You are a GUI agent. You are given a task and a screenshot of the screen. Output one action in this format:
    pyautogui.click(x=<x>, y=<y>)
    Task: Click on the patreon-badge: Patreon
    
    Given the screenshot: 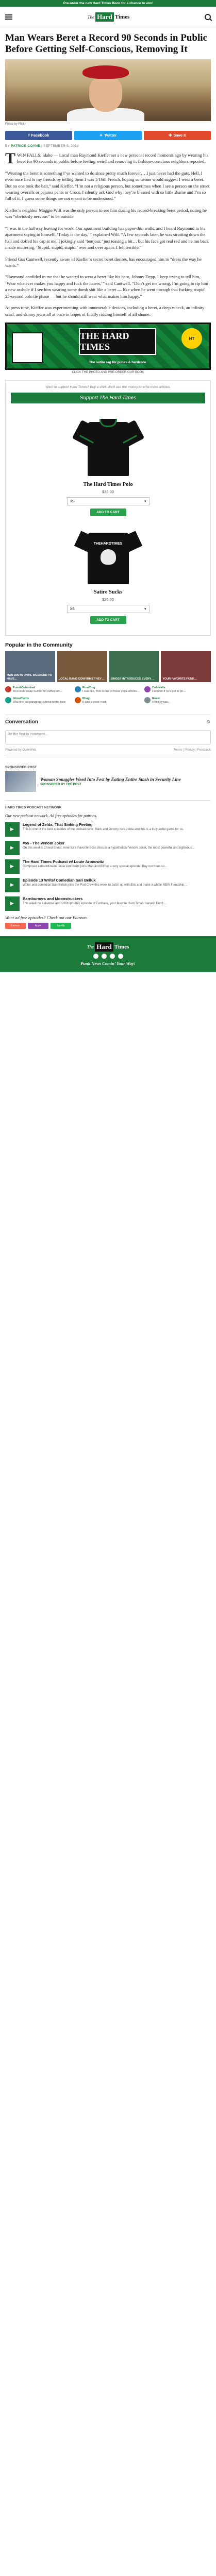 What is the action you would take?
    pyautogui.click(x=16, y=925)
    